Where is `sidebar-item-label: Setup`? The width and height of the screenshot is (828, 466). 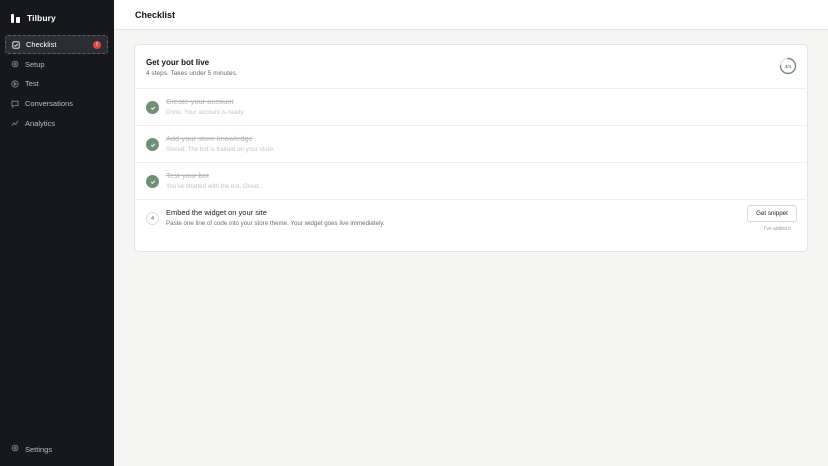 sidebar-item-label: Setup is located at coordinates (35, 64).